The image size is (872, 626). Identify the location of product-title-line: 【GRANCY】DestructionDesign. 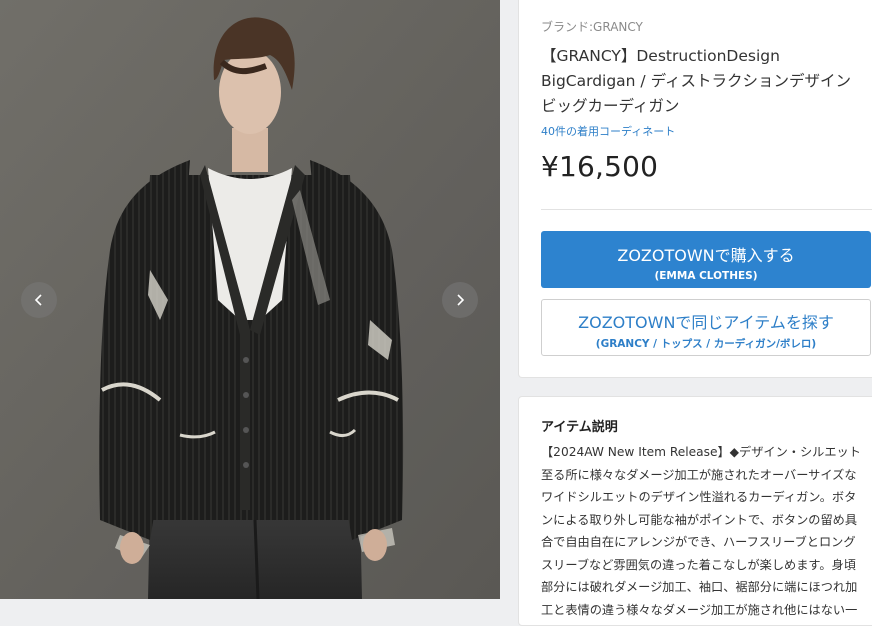
(660, 56).